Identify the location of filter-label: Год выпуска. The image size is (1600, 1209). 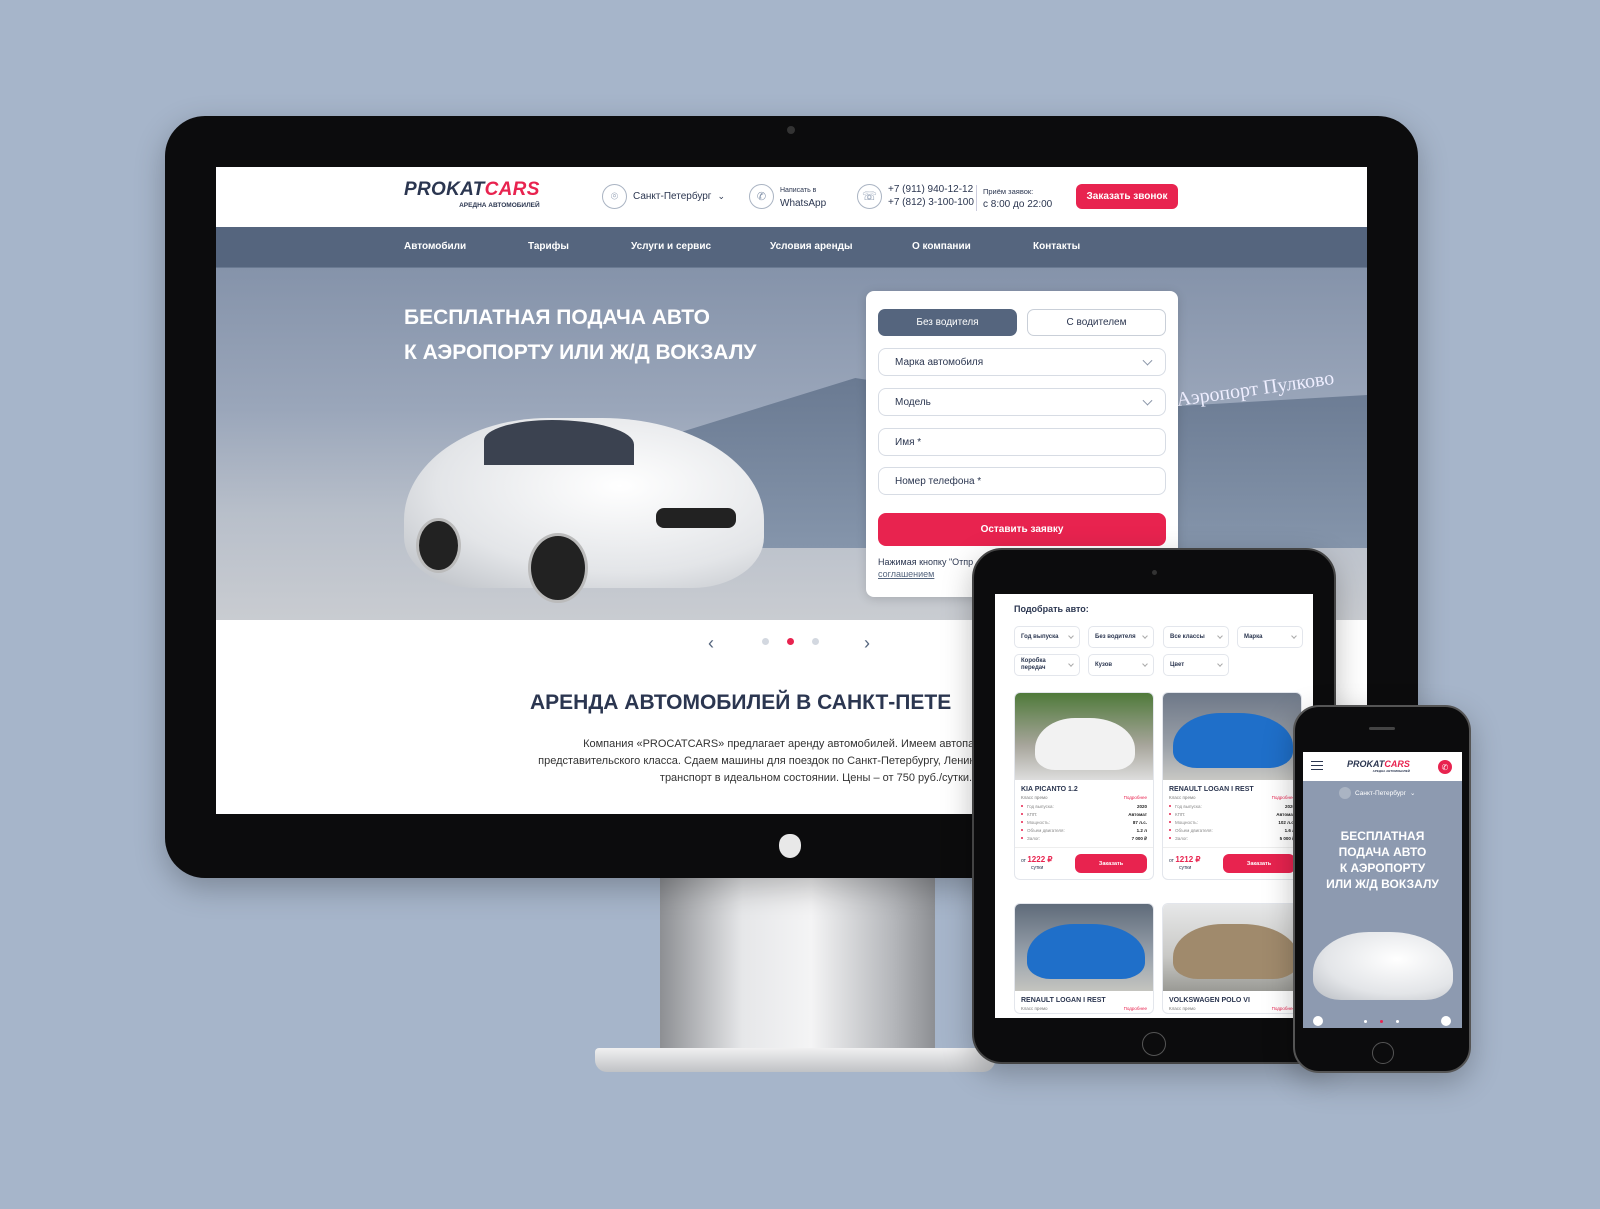
(1040, 636).